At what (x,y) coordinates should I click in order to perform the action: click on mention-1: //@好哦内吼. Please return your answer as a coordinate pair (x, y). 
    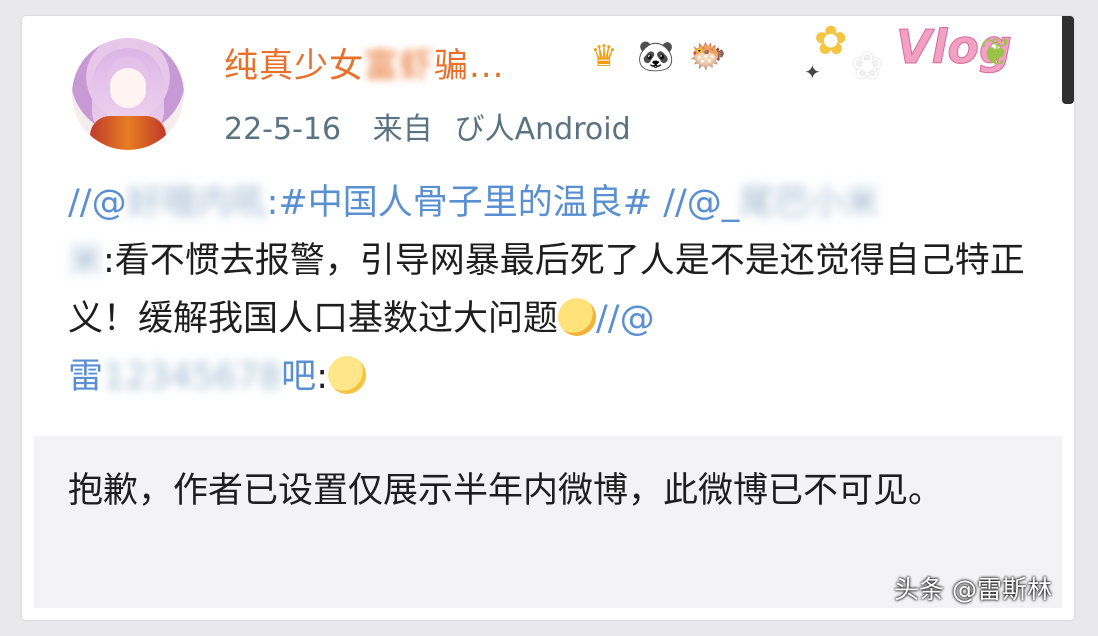
    Looking at the image, I should click on (167, 203).